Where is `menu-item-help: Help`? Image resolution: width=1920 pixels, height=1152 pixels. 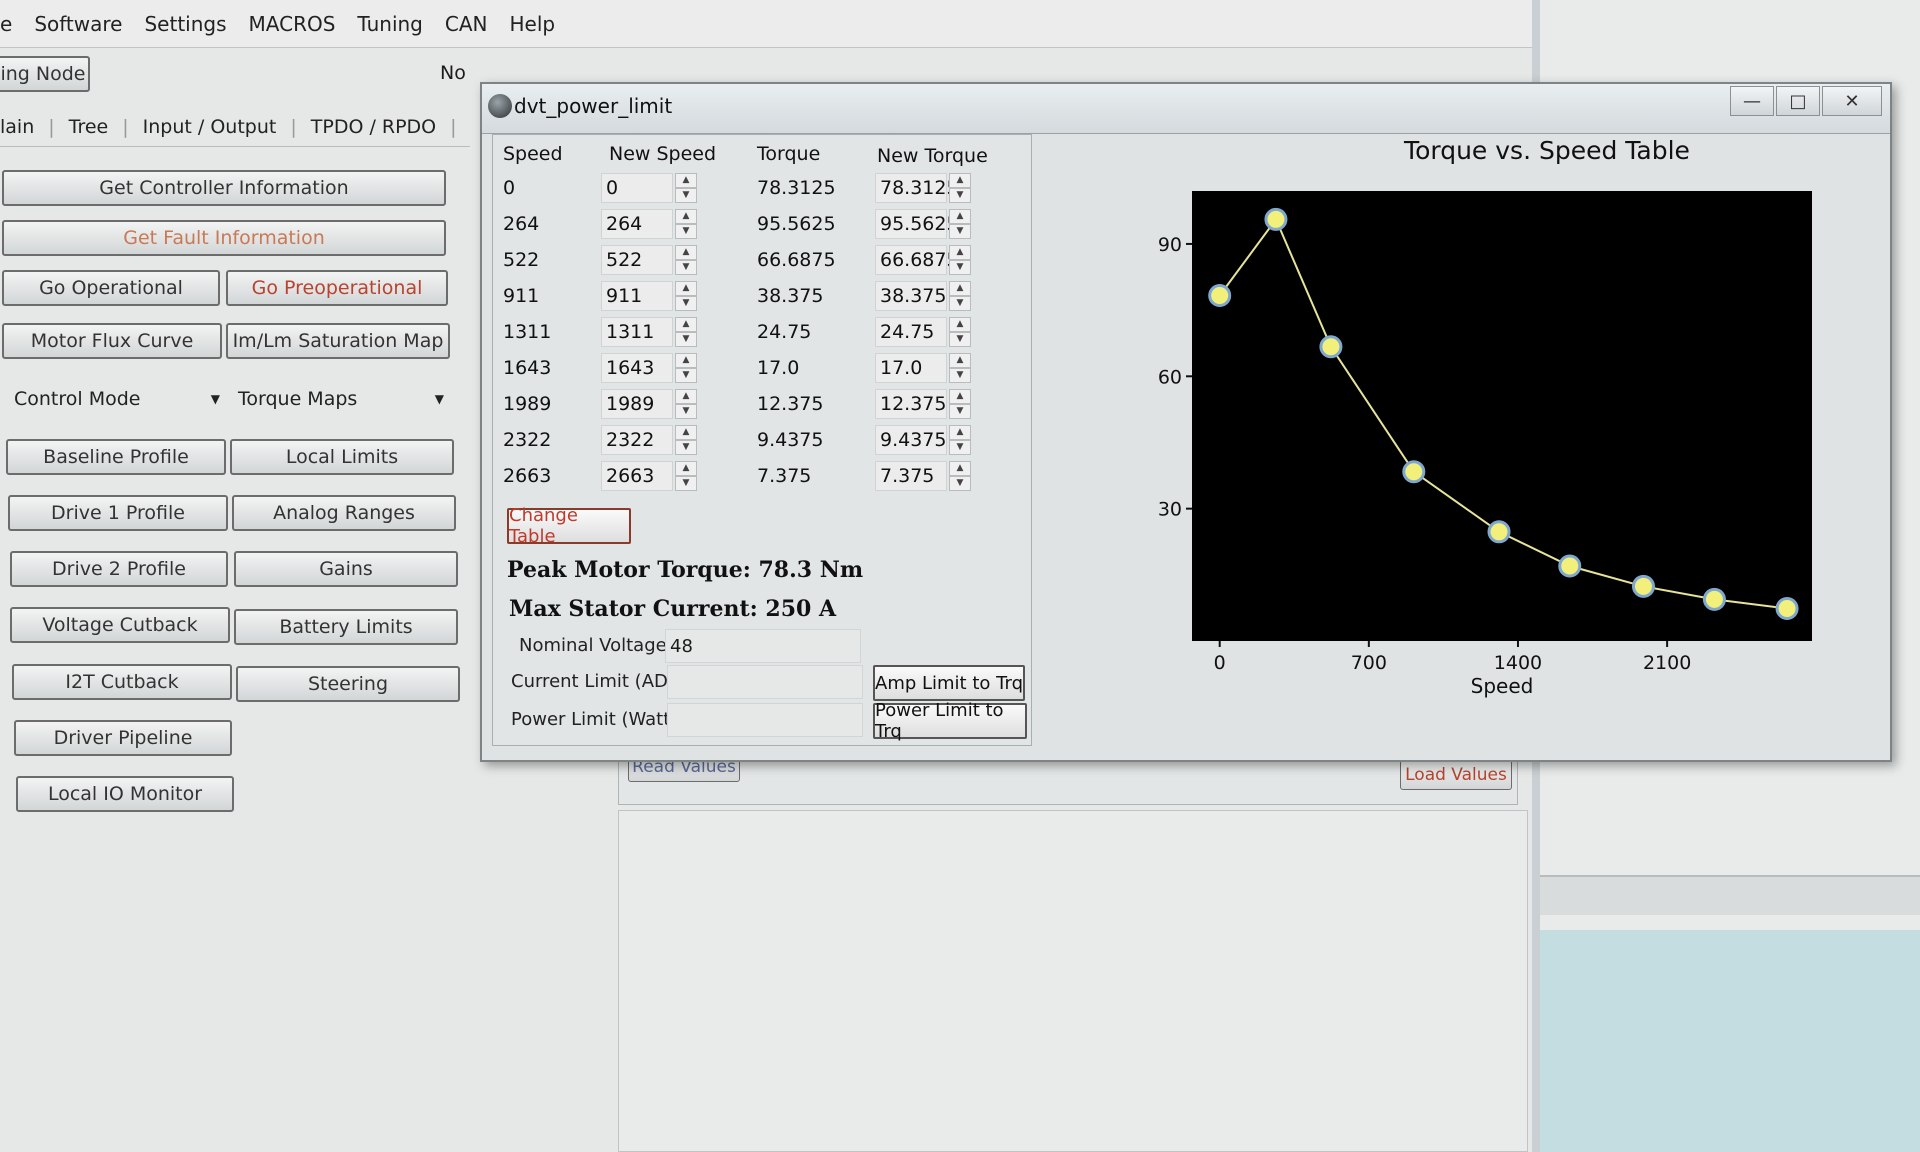 menu-item-help: Help is located at coordinates (532, 24).